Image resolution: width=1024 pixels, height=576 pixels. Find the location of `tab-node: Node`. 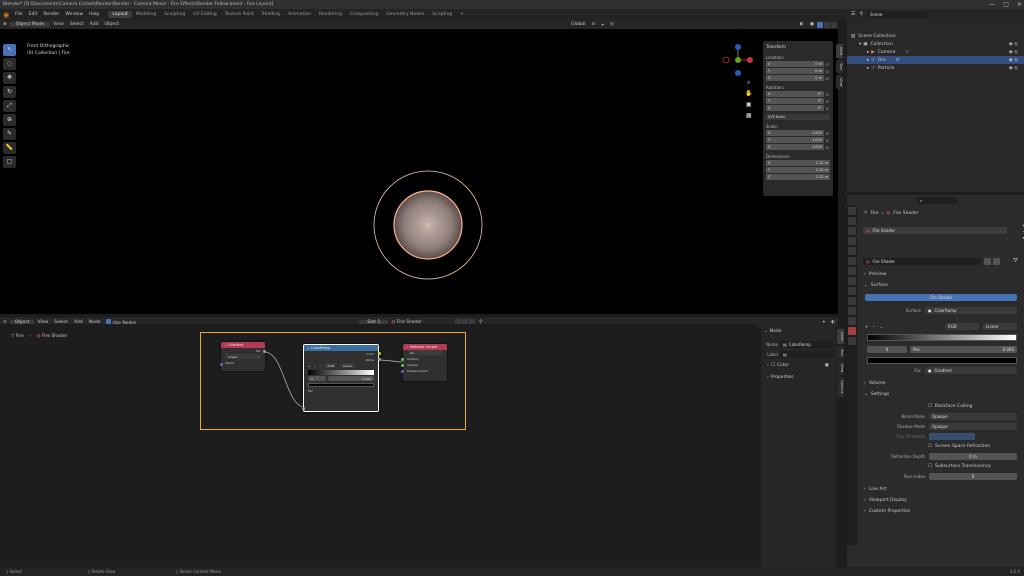

tab-node: Node is located at coordinates (840, 337).